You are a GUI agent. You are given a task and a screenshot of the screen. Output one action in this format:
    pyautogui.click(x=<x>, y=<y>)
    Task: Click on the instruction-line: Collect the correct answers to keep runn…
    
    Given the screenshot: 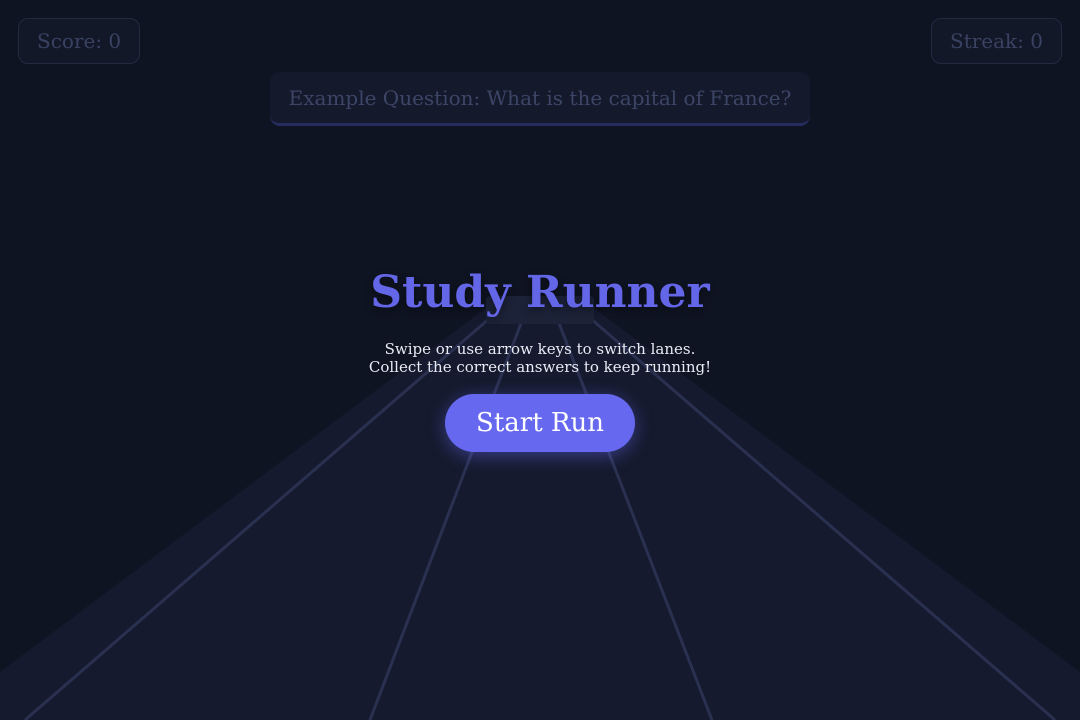 What is the action you would take?
    pyautogui.click(x=540, y=367)
    